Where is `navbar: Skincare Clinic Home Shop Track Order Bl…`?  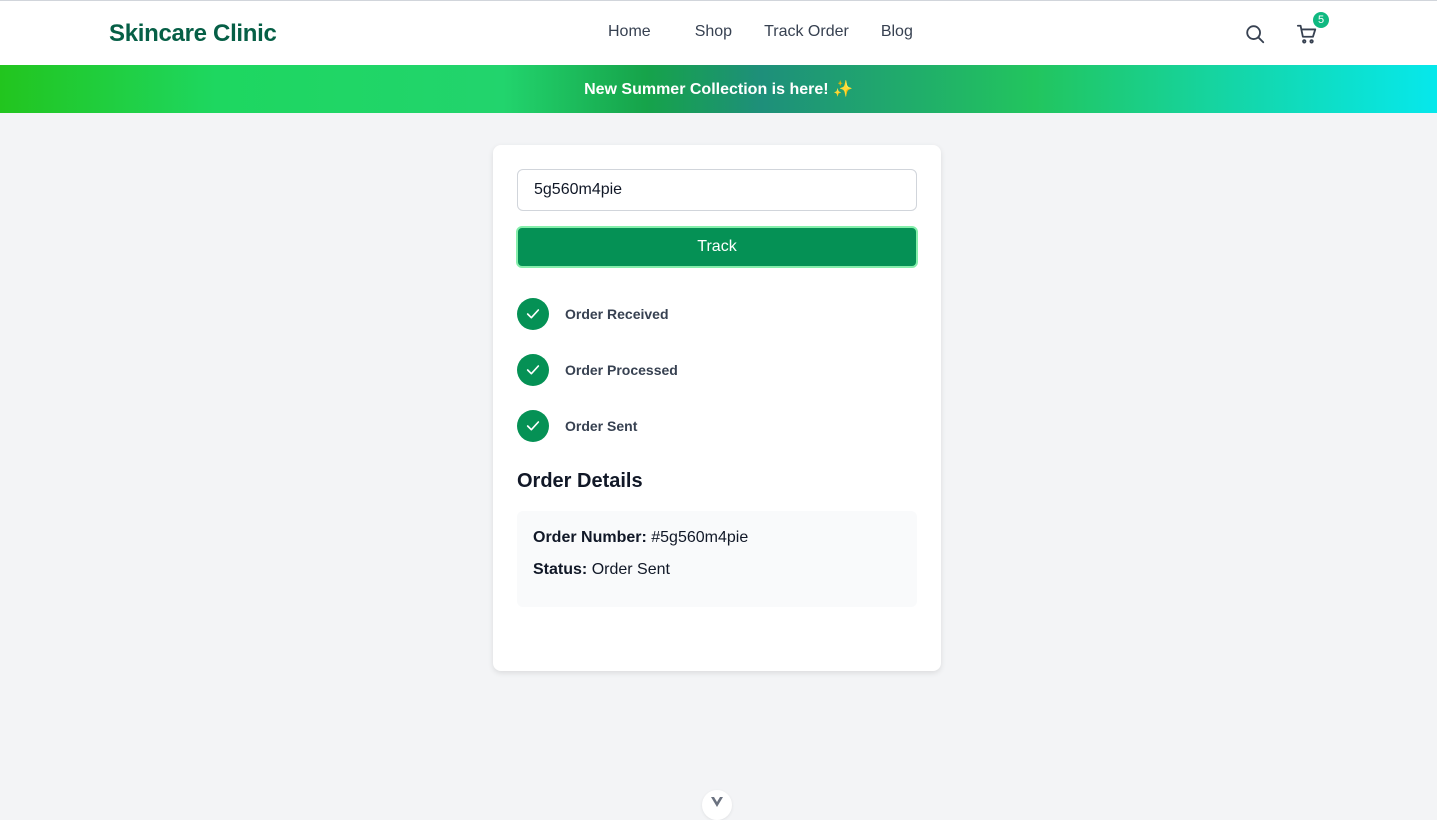
navbar: Skincare Clinic Home Shop Track Order Bl… is located at coordinates (718, 33).